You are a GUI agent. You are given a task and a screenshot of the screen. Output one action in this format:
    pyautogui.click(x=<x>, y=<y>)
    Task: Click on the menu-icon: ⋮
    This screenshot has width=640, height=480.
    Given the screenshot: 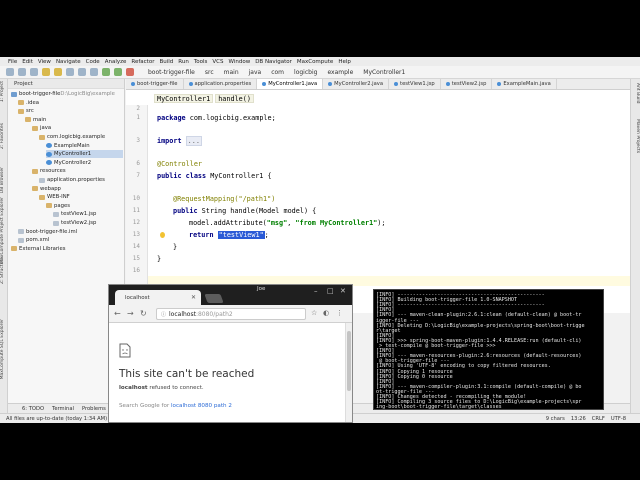 What is the action you would take?
    pyautogui.click(x=339, y=313)
    